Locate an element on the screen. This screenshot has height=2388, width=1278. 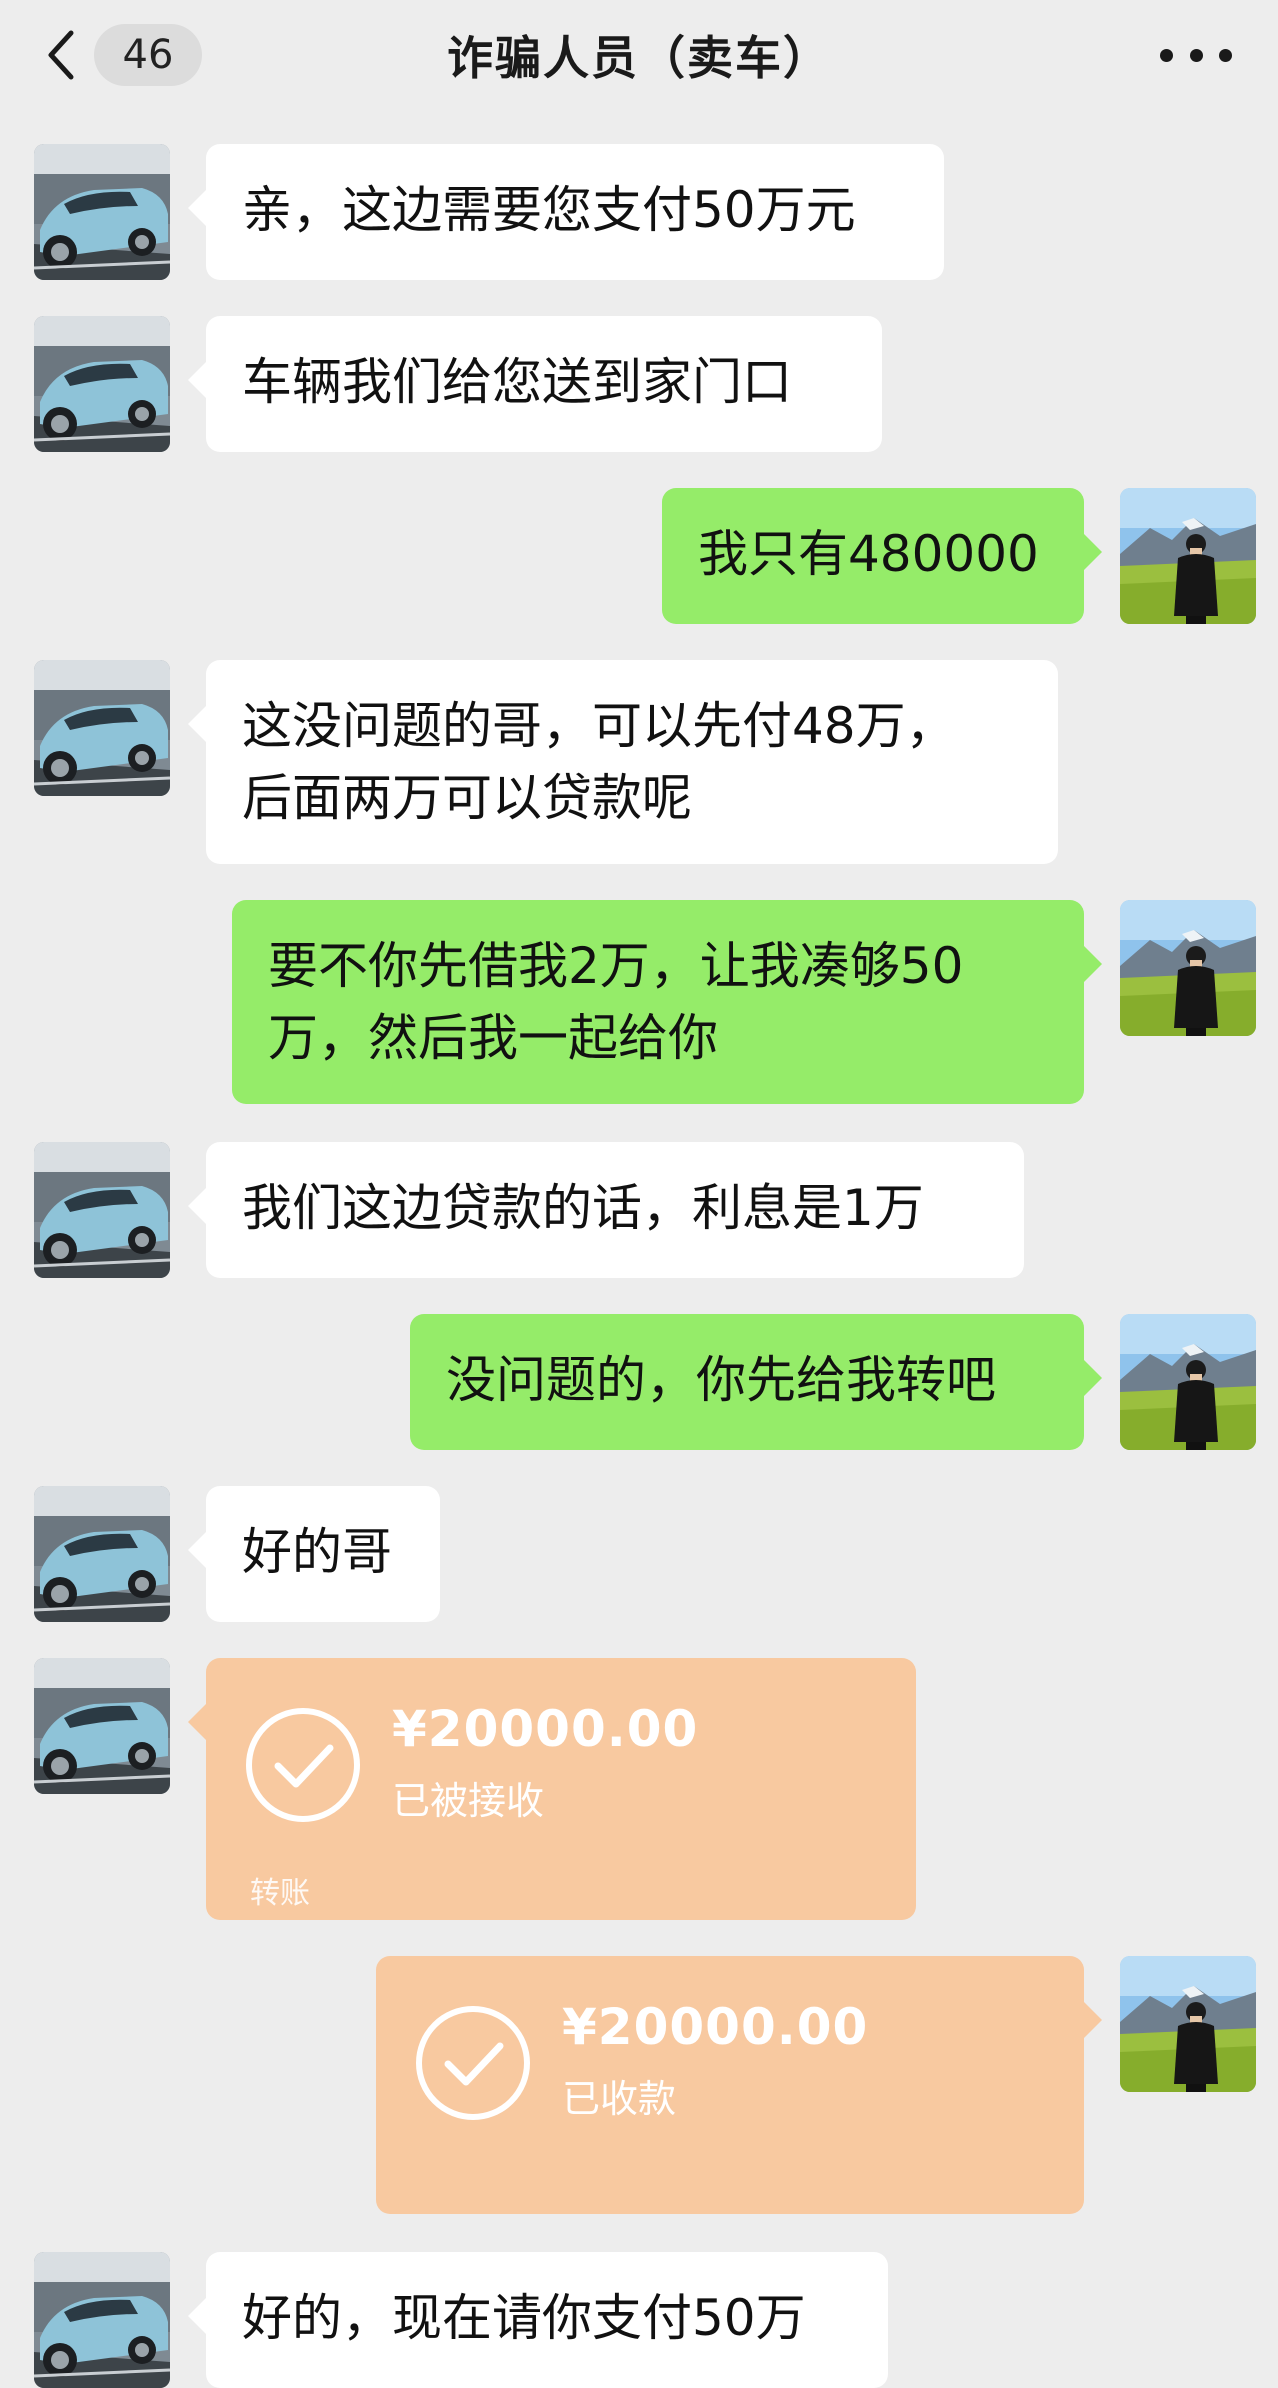
message-text: 好的，现在请你支付50万 is located at coordinates (524, 2318).